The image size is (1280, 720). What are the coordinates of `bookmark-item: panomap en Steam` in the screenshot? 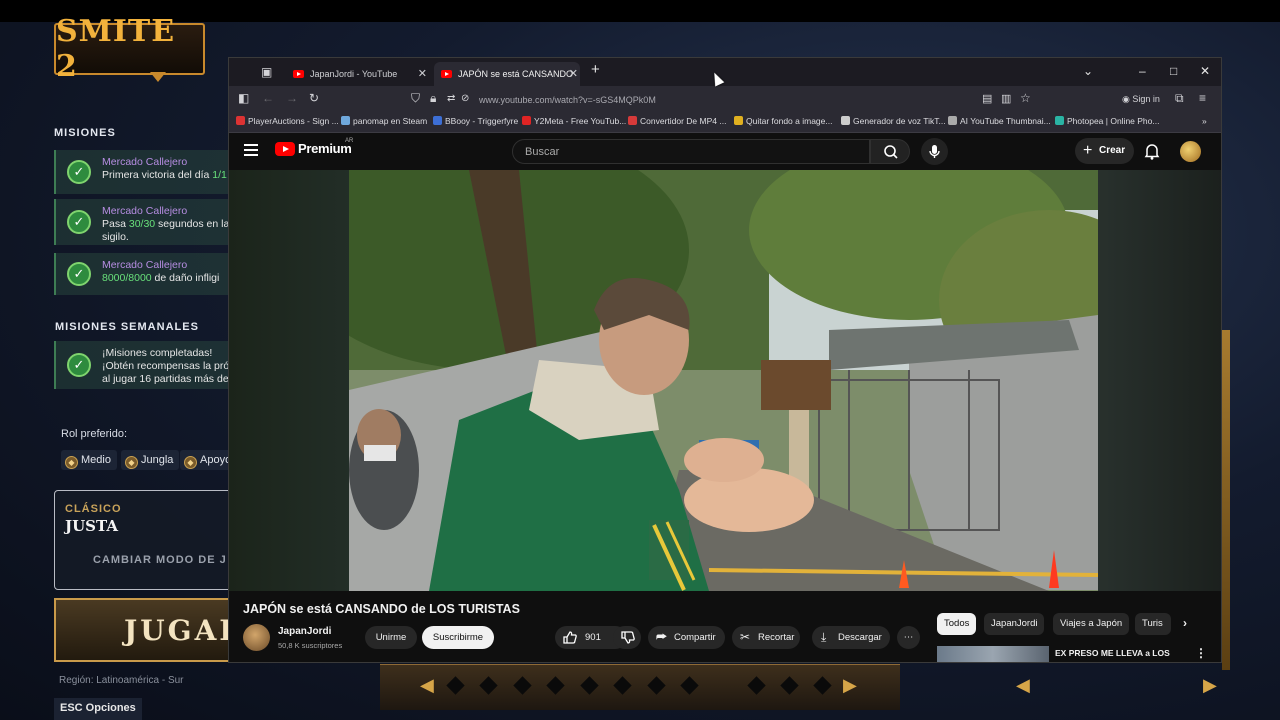 It's located at (384, 121).